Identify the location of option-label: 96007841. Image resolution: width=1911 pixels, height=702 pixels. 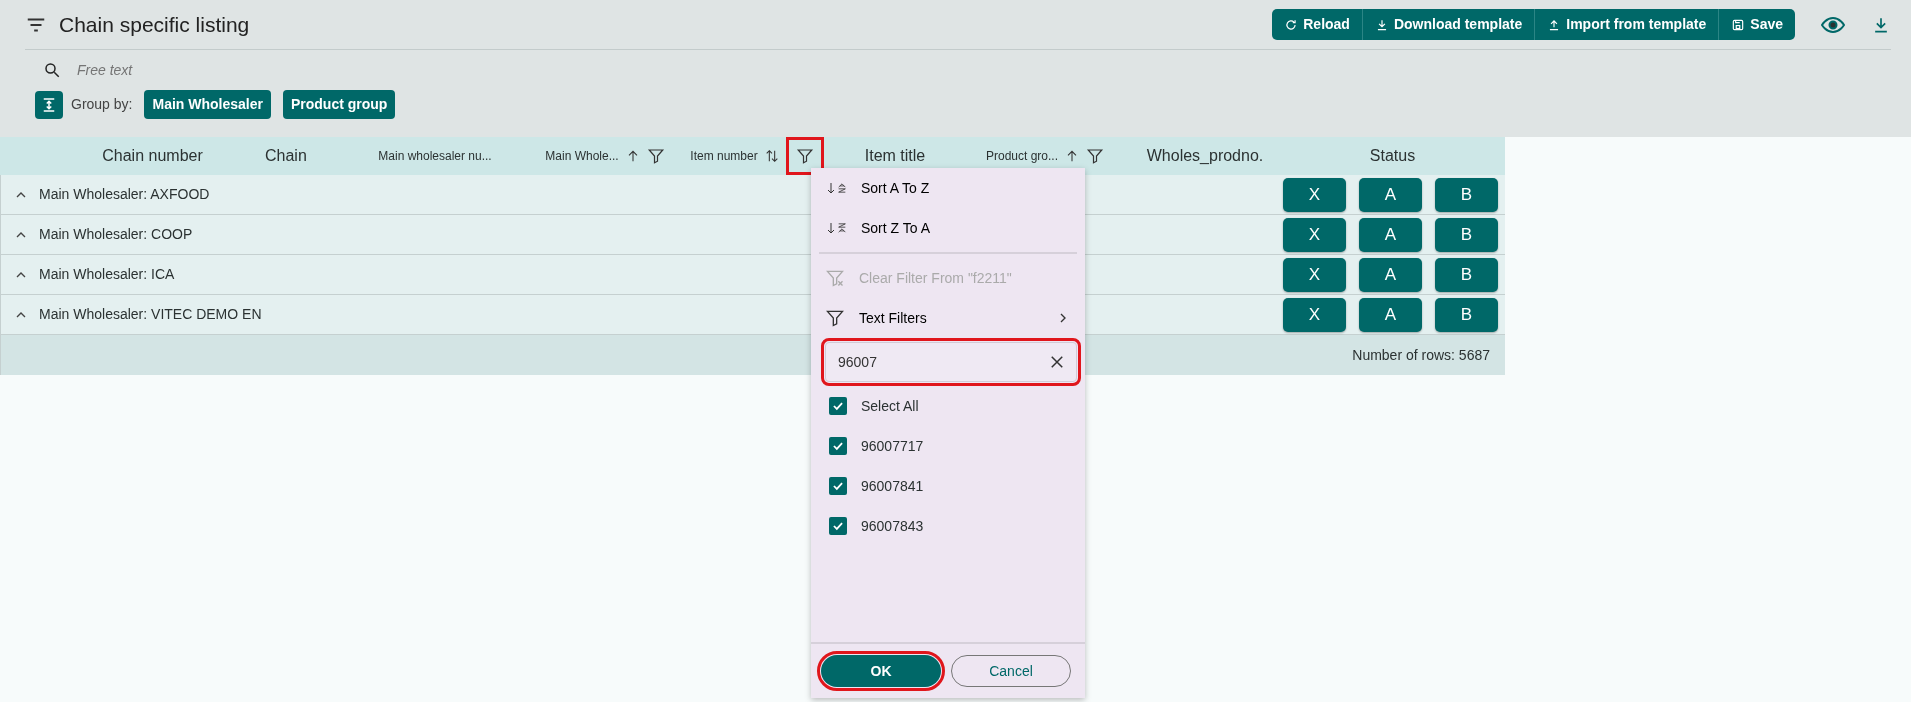
(892, 486).